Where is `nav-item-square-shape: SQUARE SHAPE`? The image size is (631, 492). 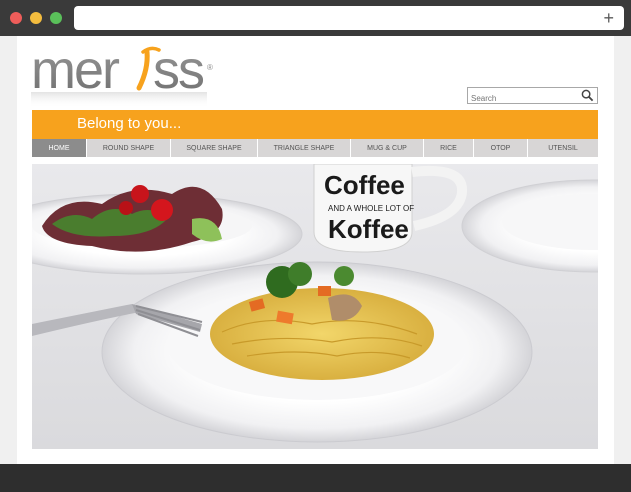
nav-item-square-shape: SQUARE SHAPE is located at coordinates (214, 148).